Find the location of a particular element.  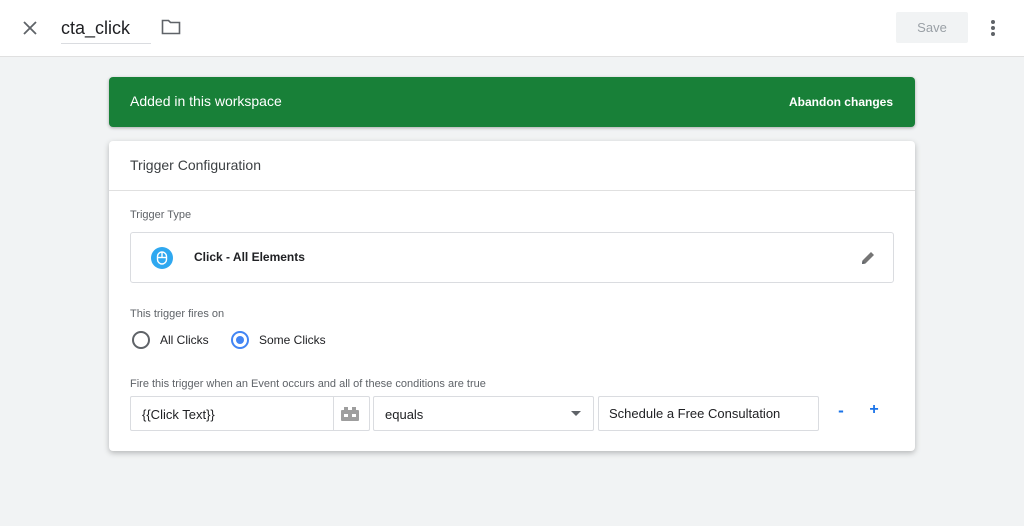

trigger-type-label: Trigger Type is located at coordinates (161, 215).